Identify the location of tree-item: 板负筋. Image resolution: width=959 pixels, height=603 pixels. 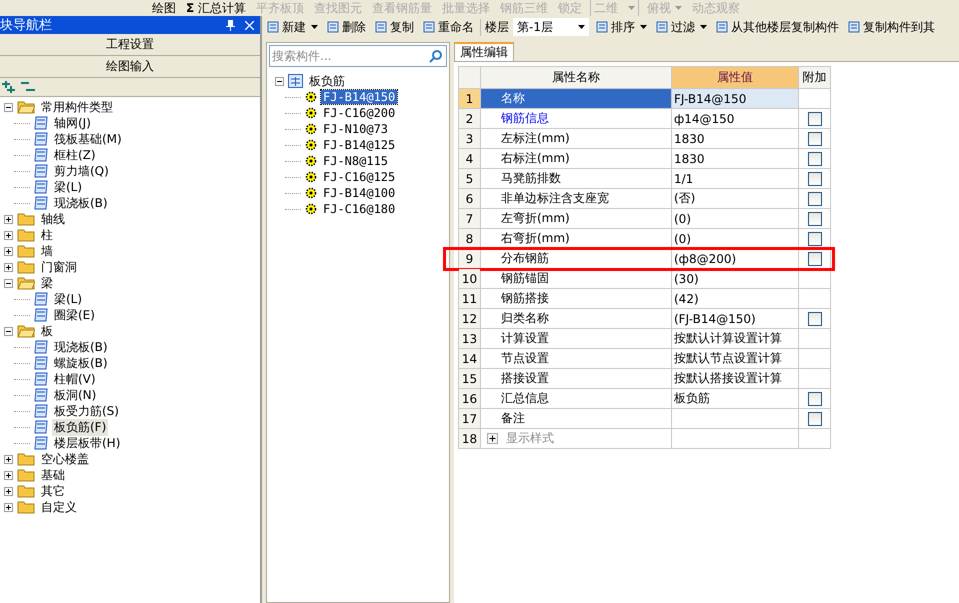
(327, 81).